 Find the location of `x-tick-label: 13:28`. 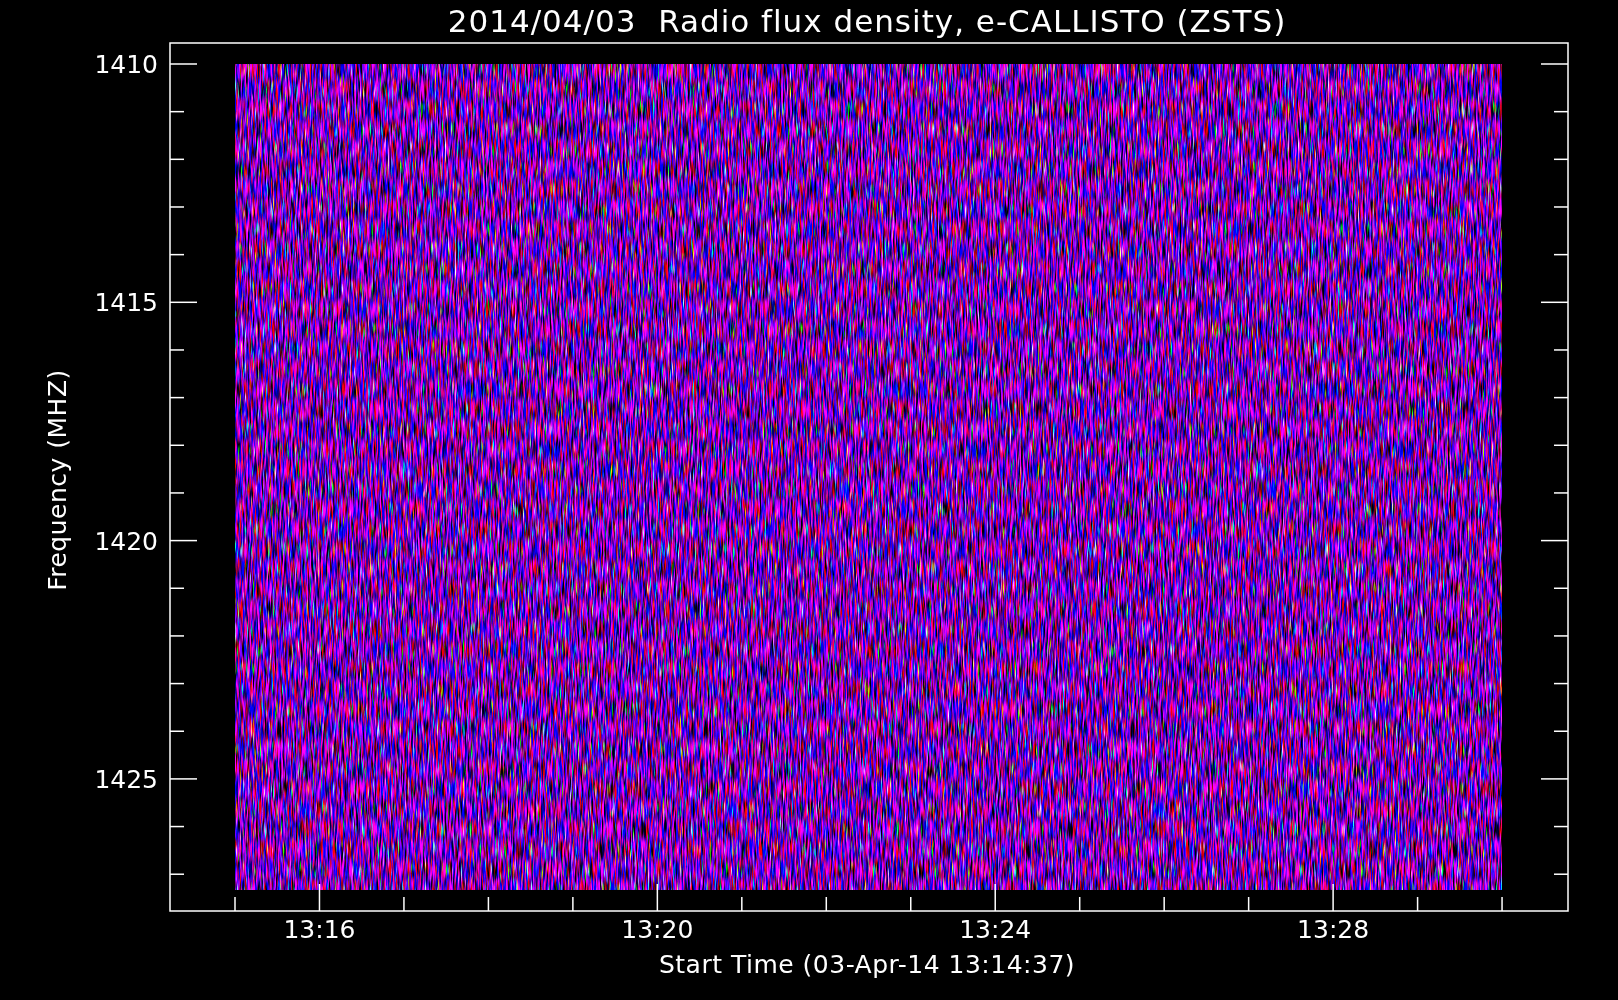

x-tick-label: 13:28 is located at coordinates (1333, 929).